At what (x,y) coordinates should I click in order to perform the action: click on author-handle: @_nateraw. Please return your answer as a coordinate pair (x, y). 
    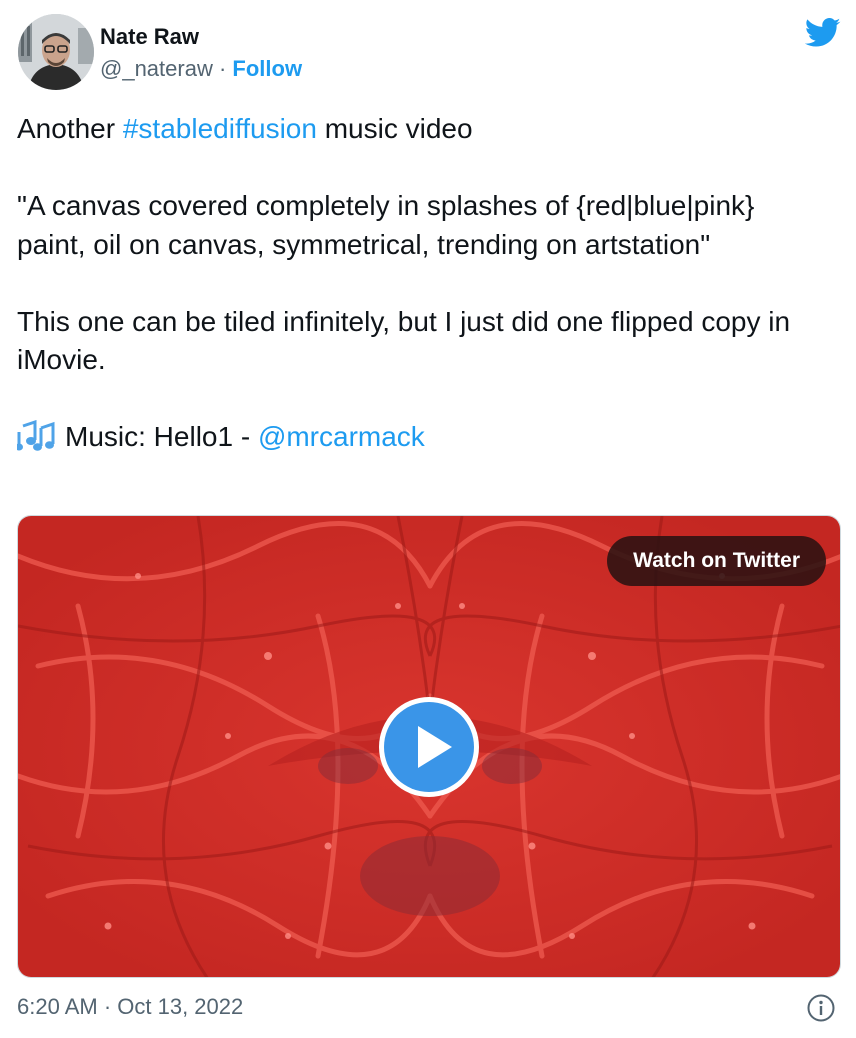
    Looking at the image, I should click on (156, 68).